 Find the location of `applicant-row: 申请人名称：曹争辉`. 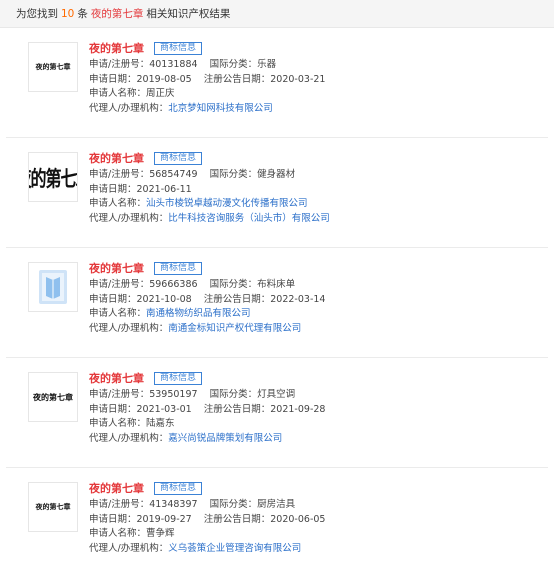

applicant-row: 申请人名称：曹争辉 is located at coordinates (314, 534).